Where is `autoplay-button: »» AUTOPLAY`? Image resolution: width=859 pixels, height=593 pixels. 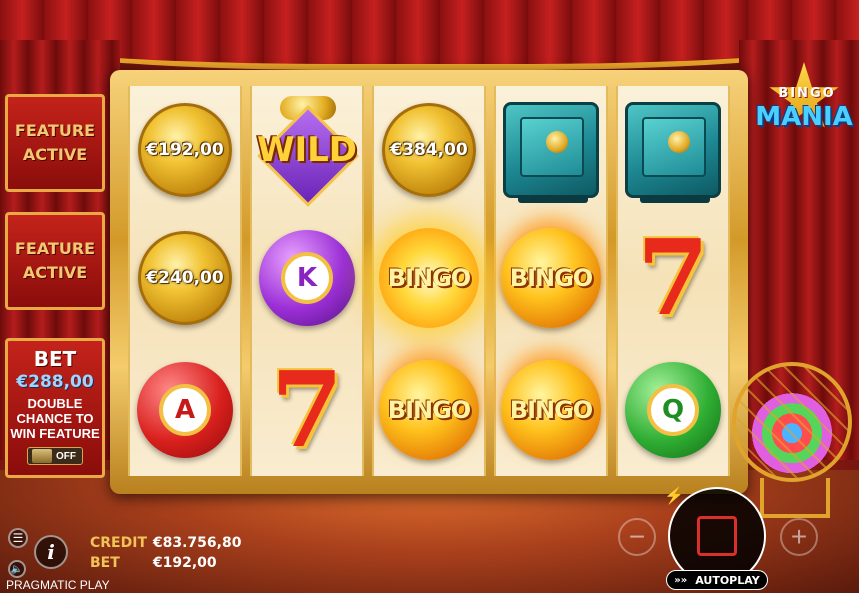
autoplay-button: »» AUTOPLAY is located at coordinates (717, 580).